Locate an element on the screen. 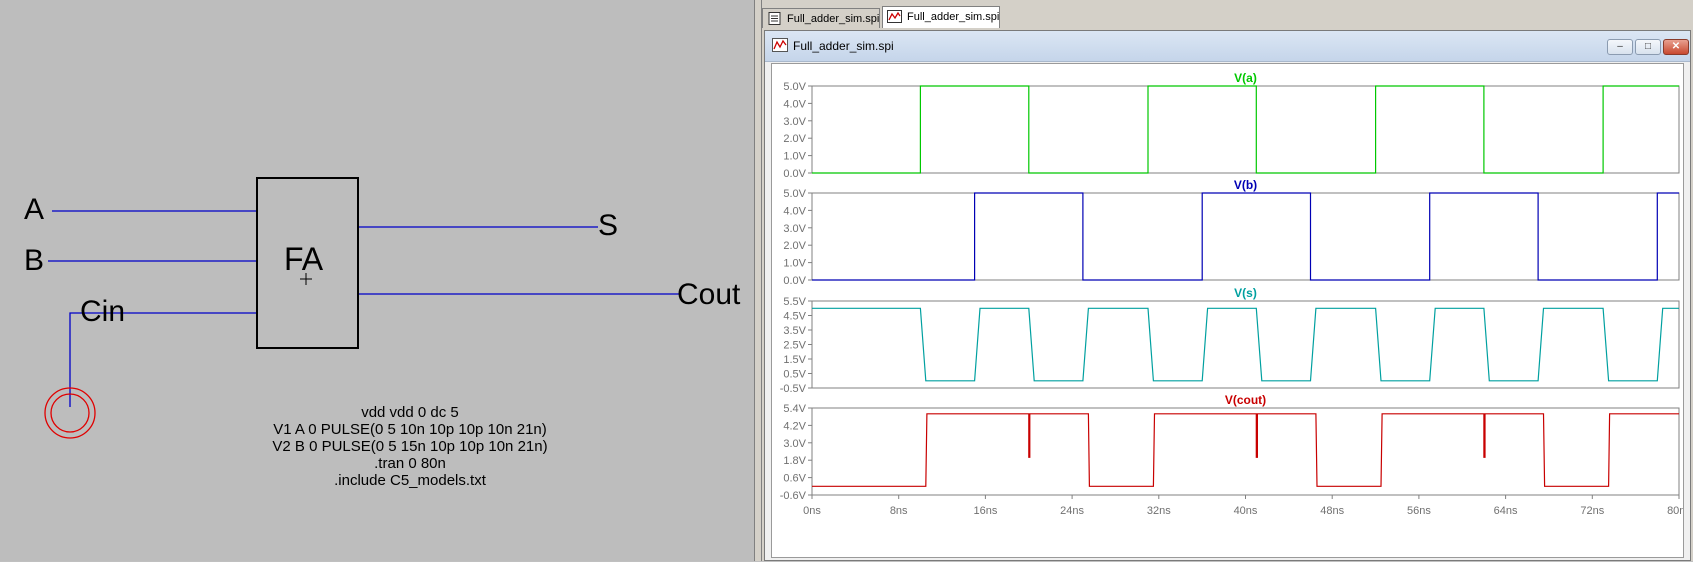 The height and width of the screenshot is (562, 1693). directive-line: V2 B 0 PULSE(0 5 15n 10p 10p 10n 21n) is located at coordinates (410, 446).